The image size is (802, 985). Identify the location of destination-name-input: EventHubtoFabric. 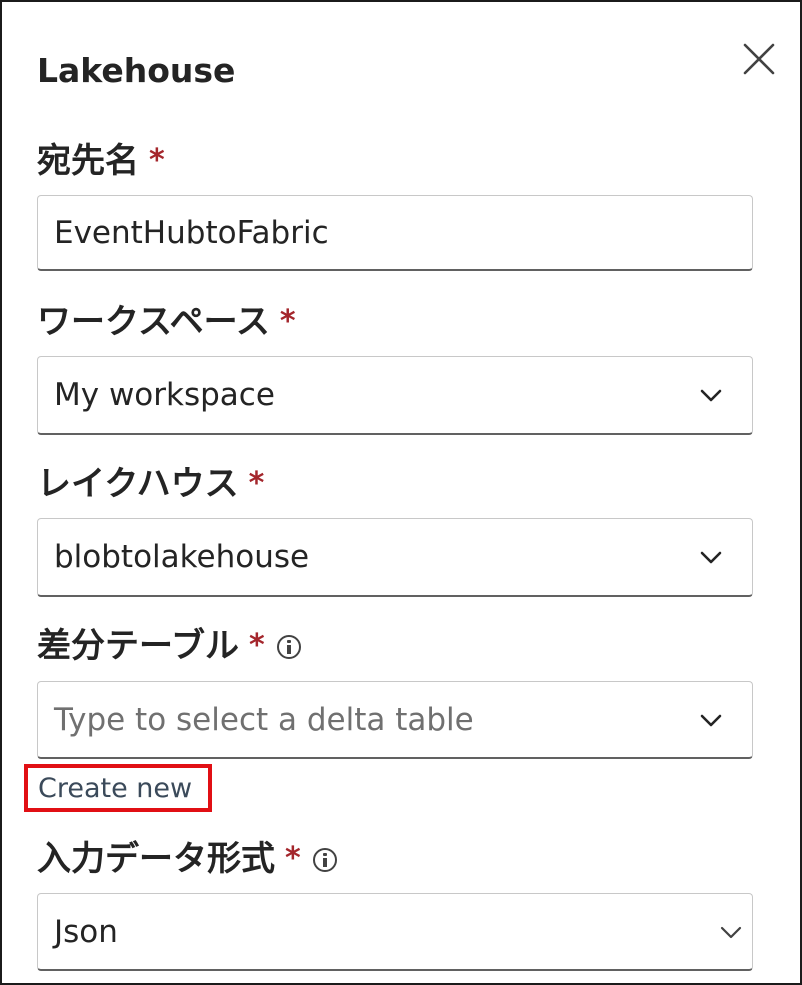
(395, 233).